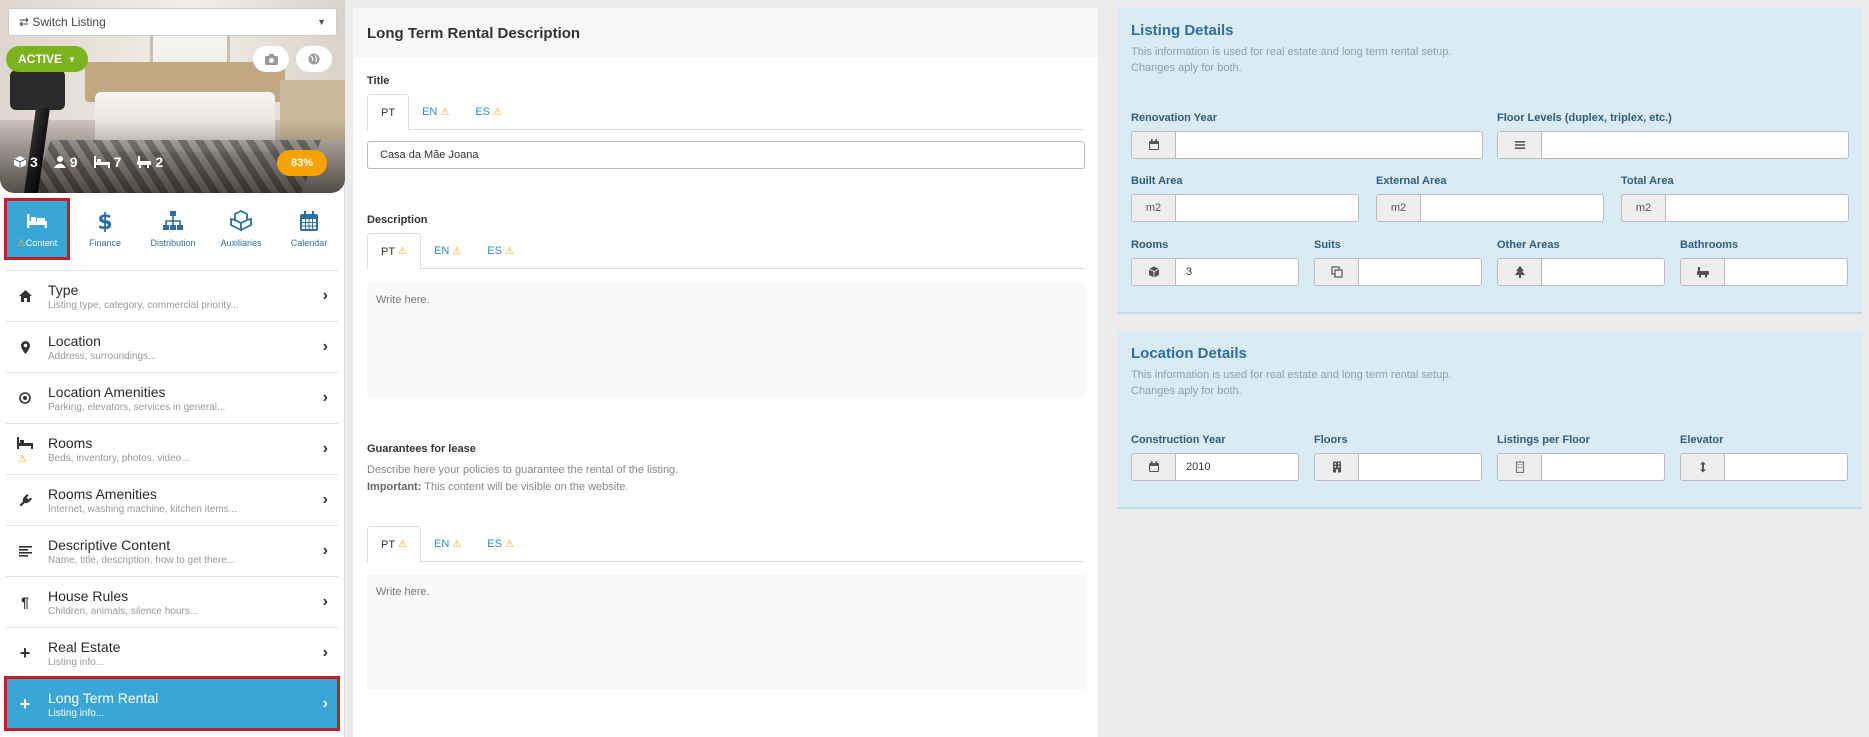 The width and height of the screenshot is (1869, 737). I want to click on tab-content-label: ⚠Content, so click(37, 243).